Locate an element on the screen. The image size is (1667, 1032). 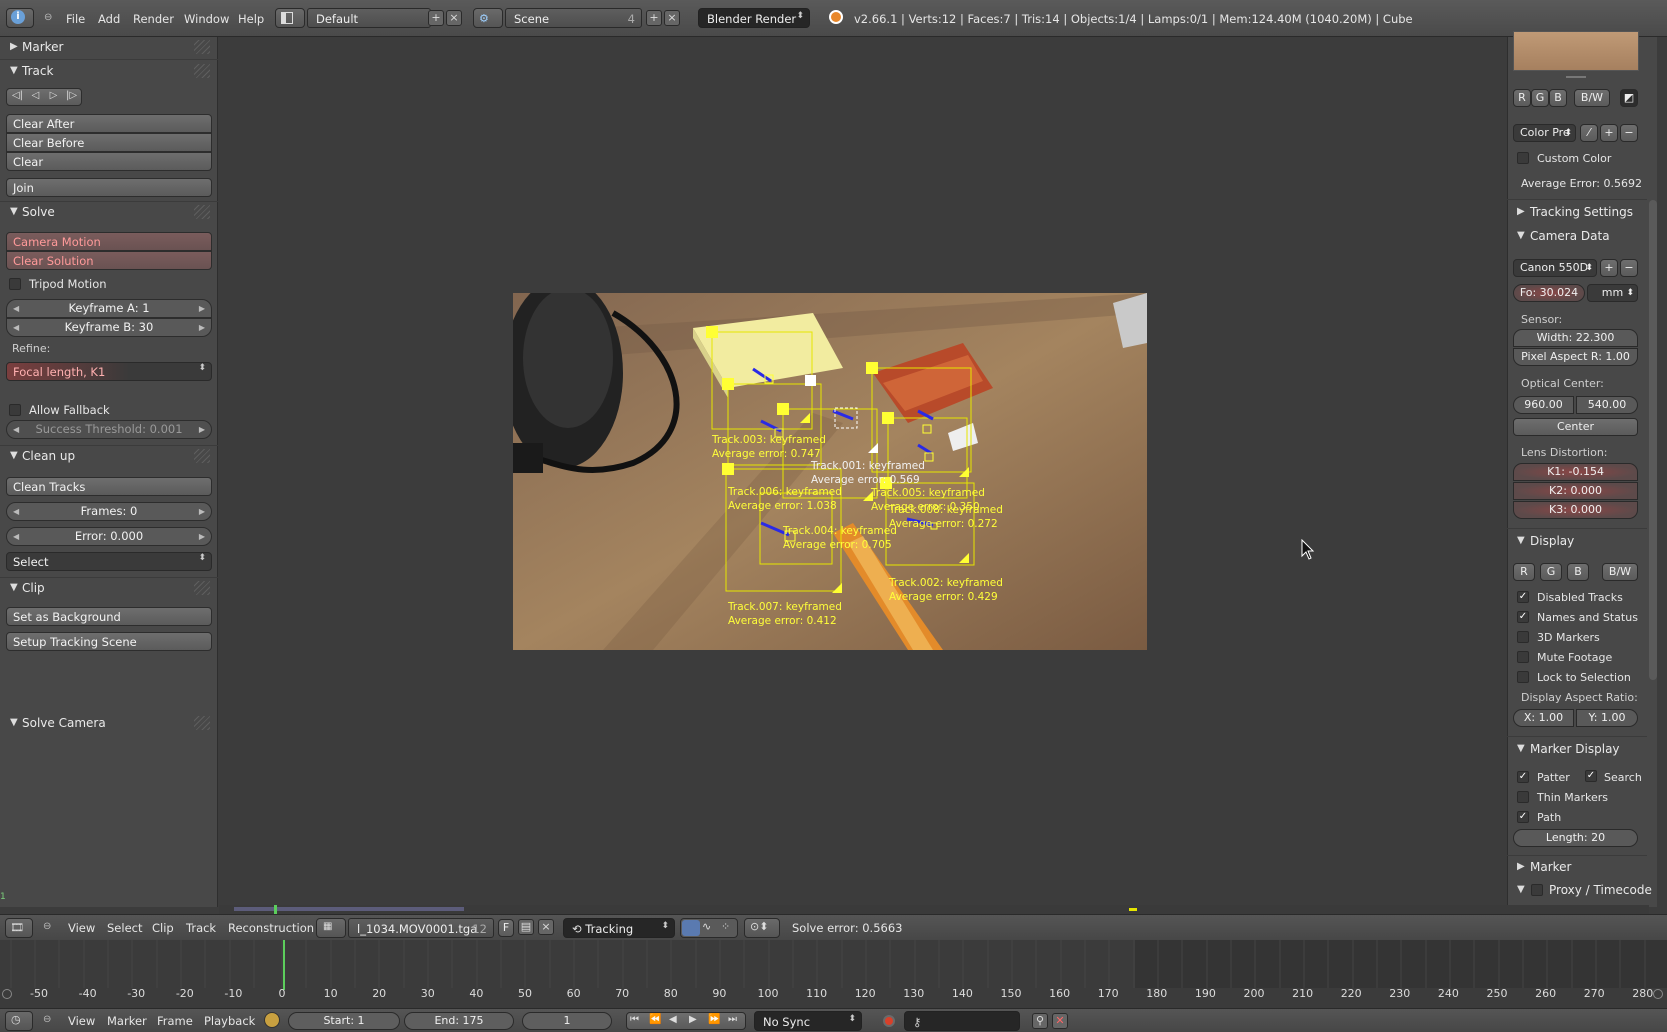
clear-after-button: Clear After is located at coordinates (109, 123).